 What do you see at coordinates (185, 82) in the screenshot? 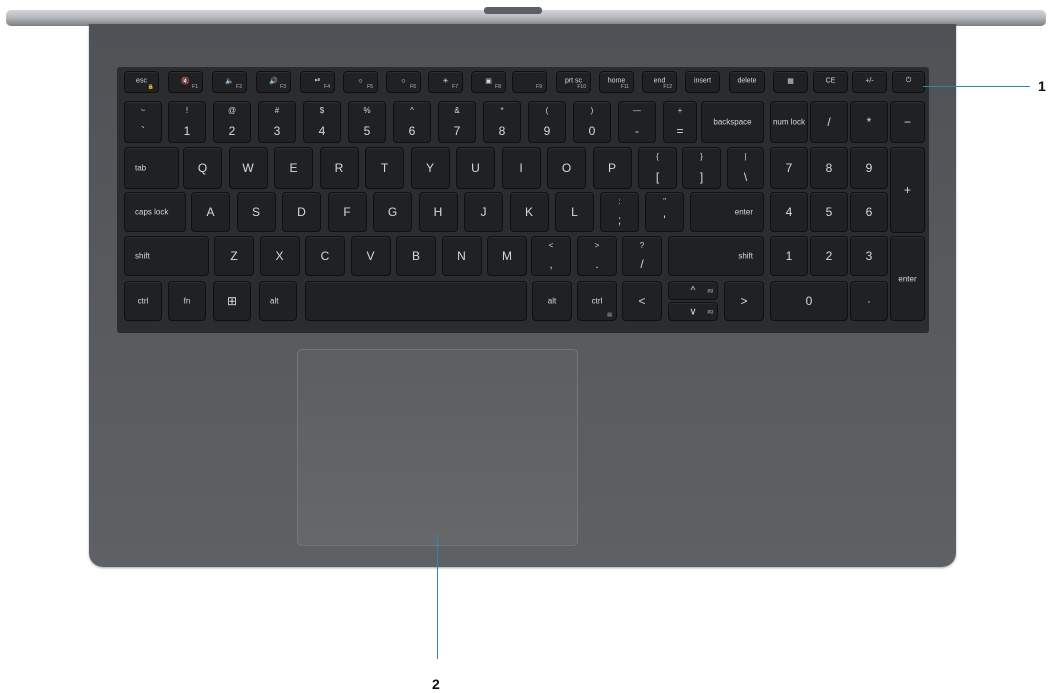
I see `f1-mute-key: 🔇 F1` at bounding box center [185, 82].